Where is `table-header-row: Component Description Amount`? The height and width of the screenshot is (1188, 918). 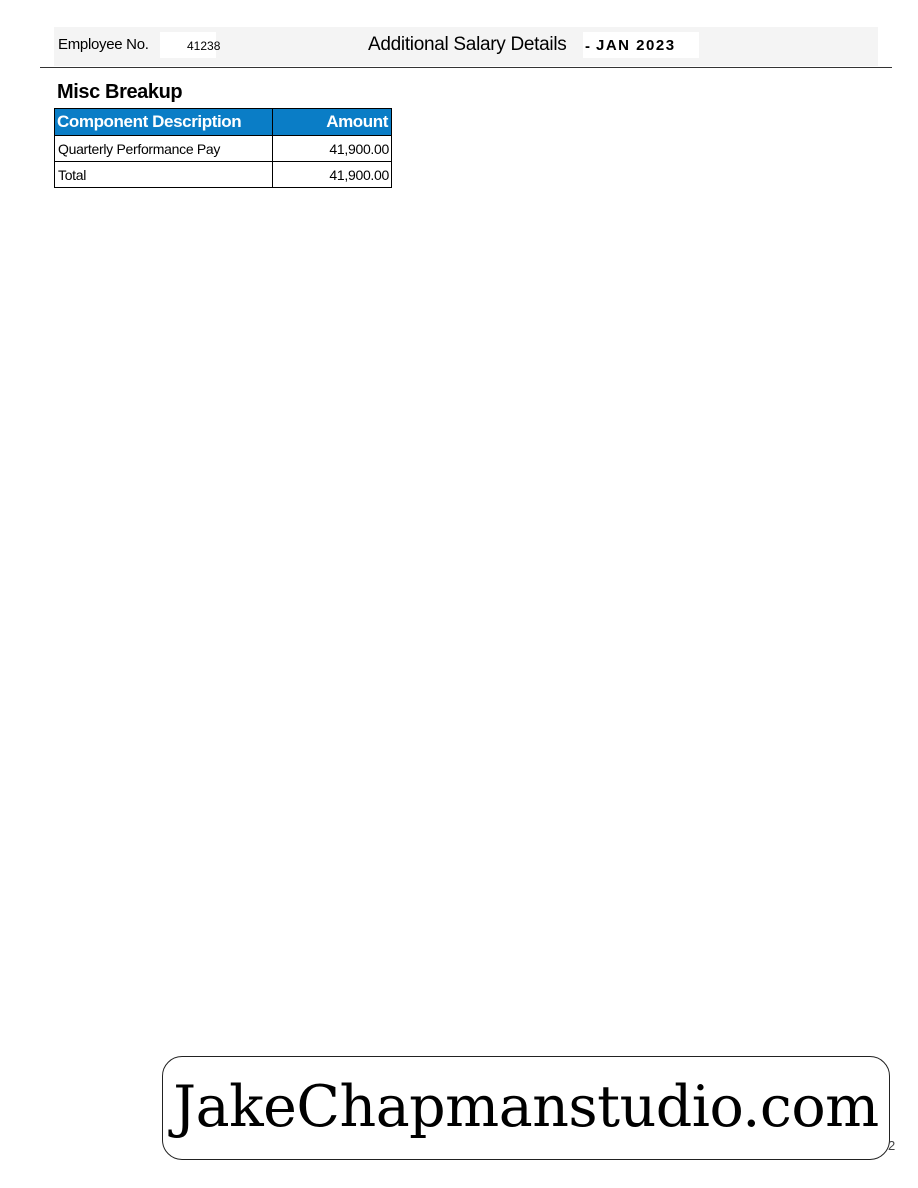
table-header-row: Component Description Amount is located at coordinates (223, 122).